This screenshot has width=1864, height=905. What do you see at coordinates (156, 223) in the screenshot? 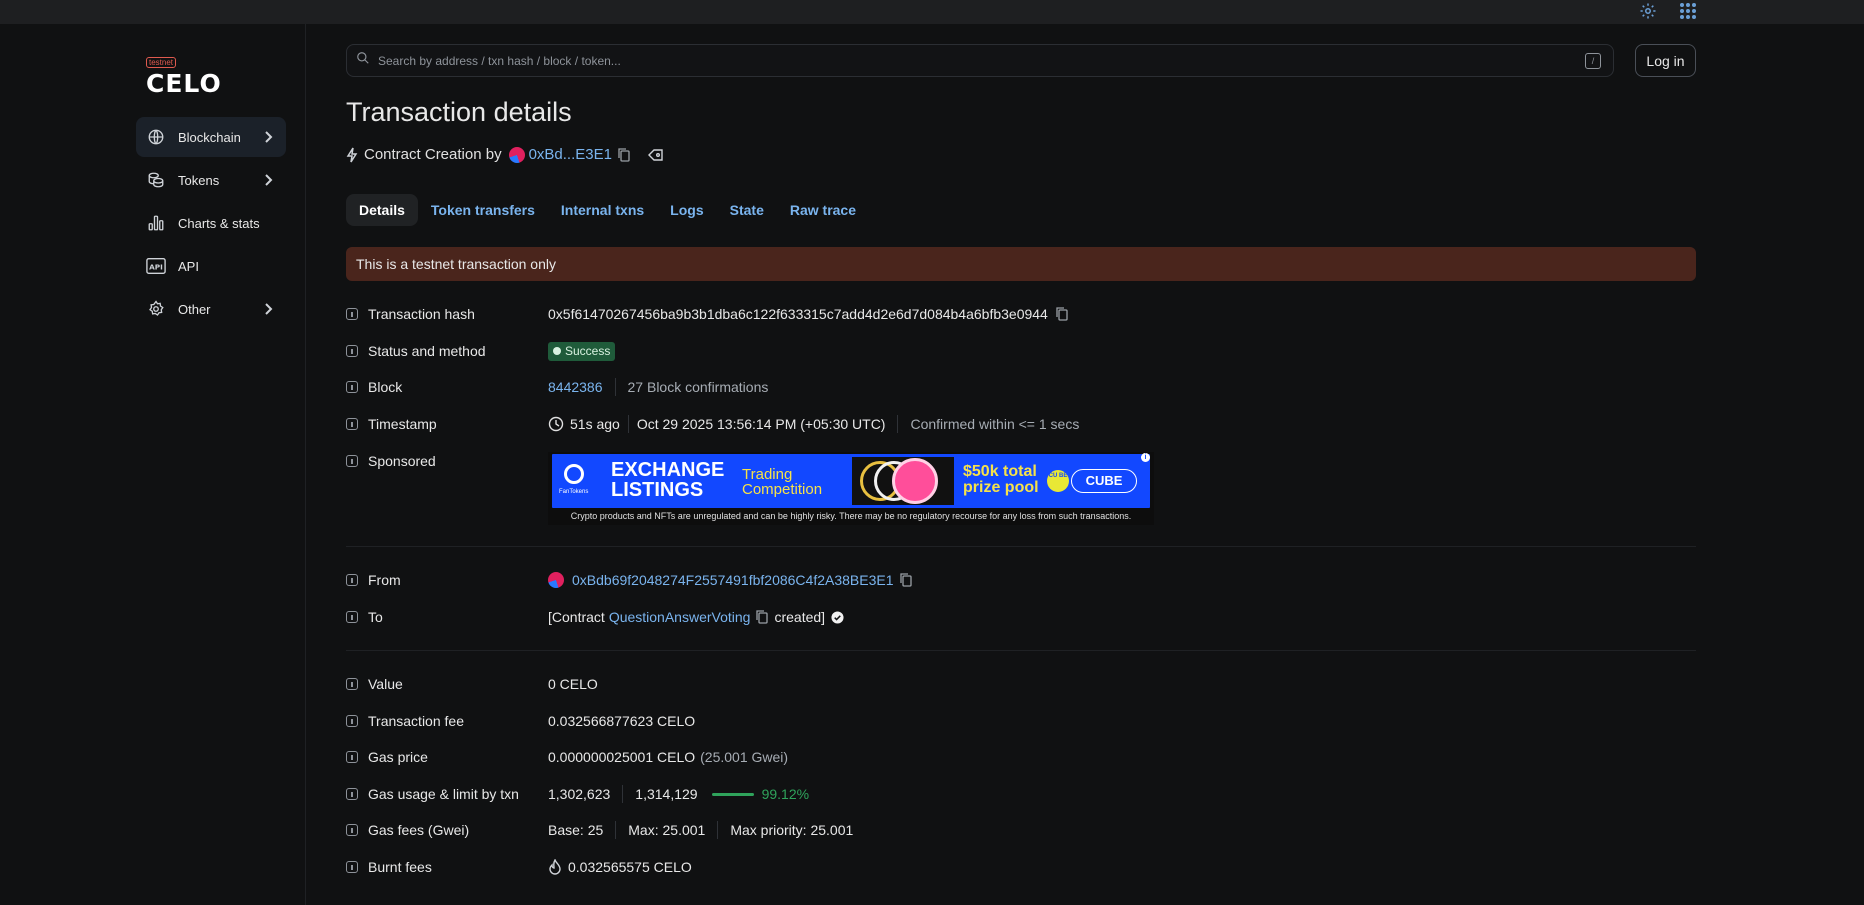
I see `chart-icon` at bounding box center [156, 223].